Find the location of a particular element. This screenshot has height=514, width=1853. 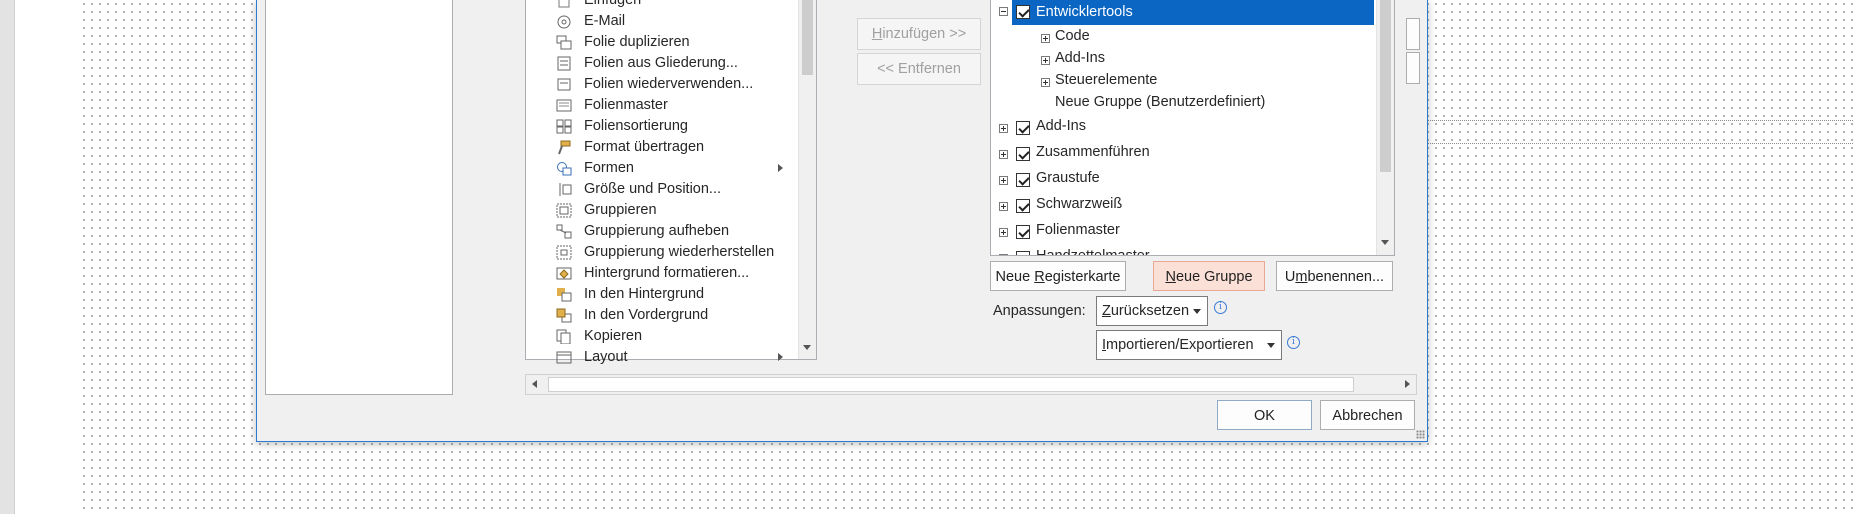

tree-tab-node: Handzettelmaster is located at coordinates (1093, 250).